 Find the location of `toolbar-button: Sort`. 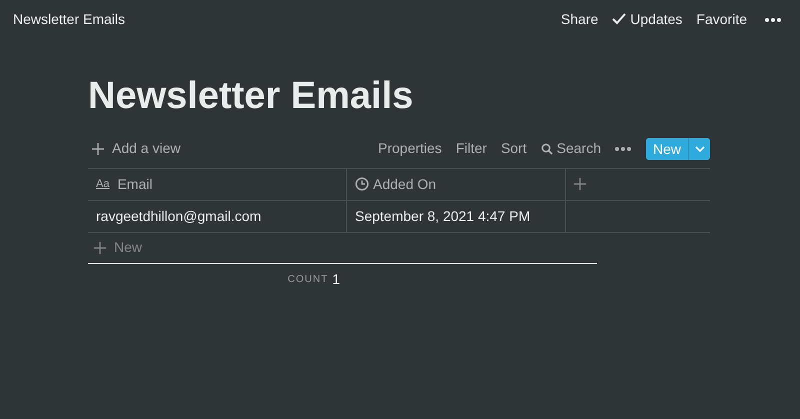

toolbar-button: Sort is located at coordinates (514, 149).